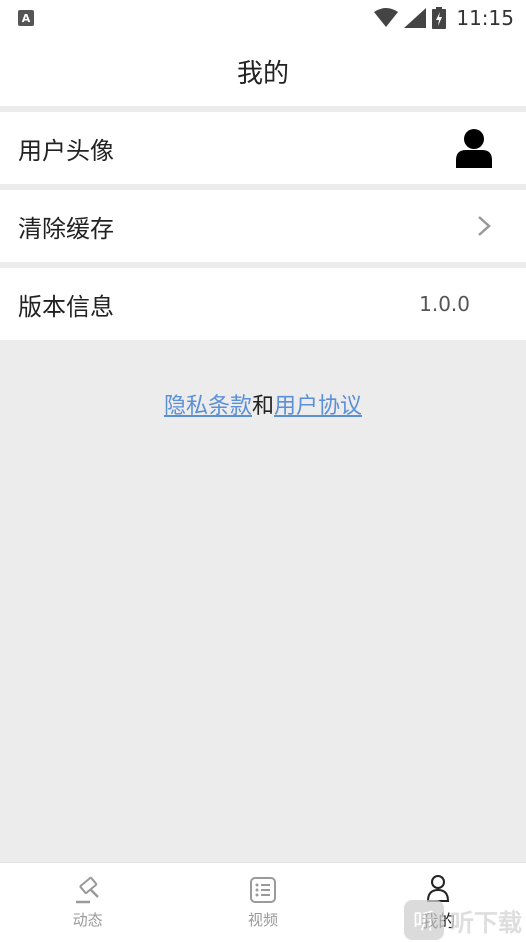 Image resolution: width=526 pixels, height=942 pixels. What do you see at coordinates (66, 306) in the screenshot?
I see `row-label: 版本信息` at bounding box center [66, 306].